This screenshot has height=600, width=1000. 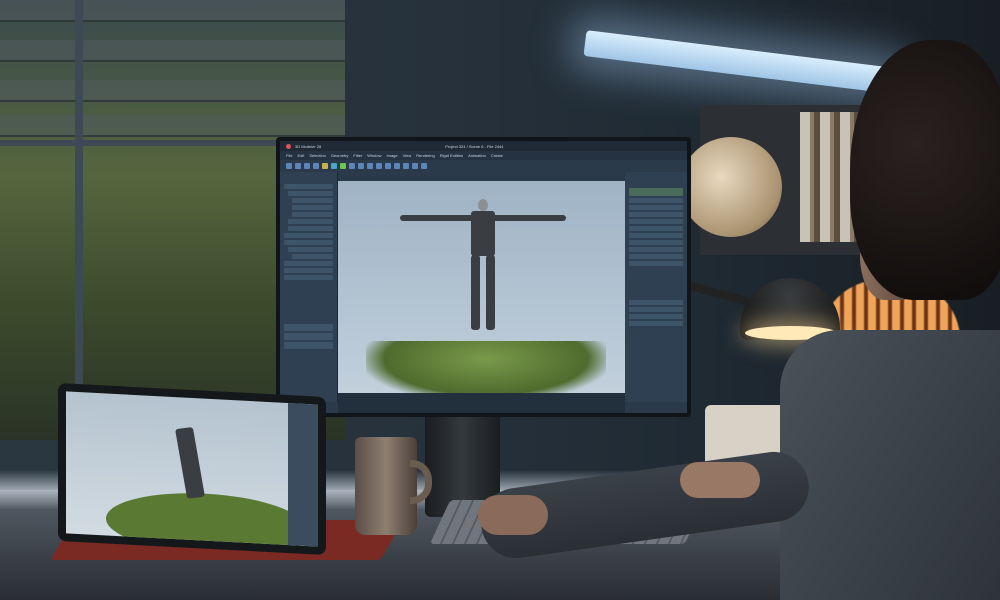 What do you see at coordinates (300, 155) in the screenshot?
I see `menu-edit: Edit` at bounding box center [300, 155].